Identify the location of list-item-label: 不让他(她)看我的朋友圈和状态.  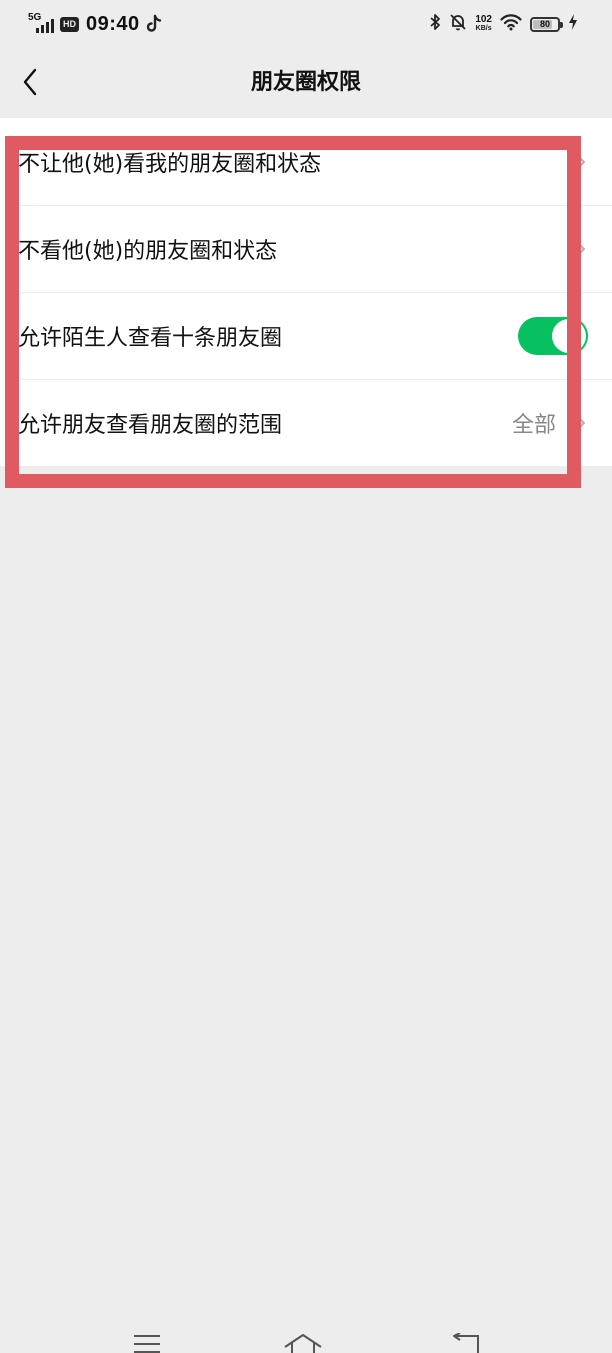
(170, 164).